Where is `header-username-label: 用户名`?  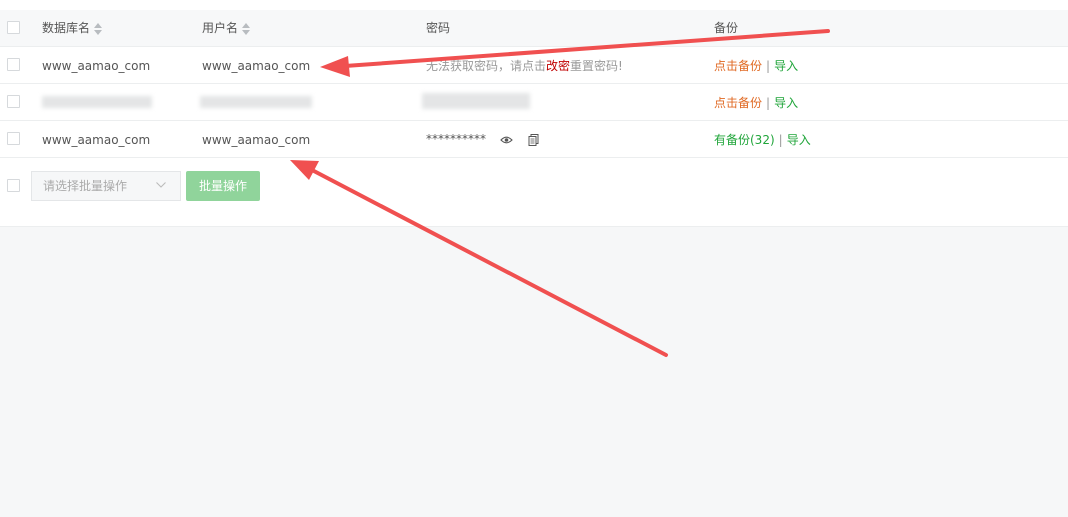 header-username-label: 用户名 is located at coordinates (220, 28).